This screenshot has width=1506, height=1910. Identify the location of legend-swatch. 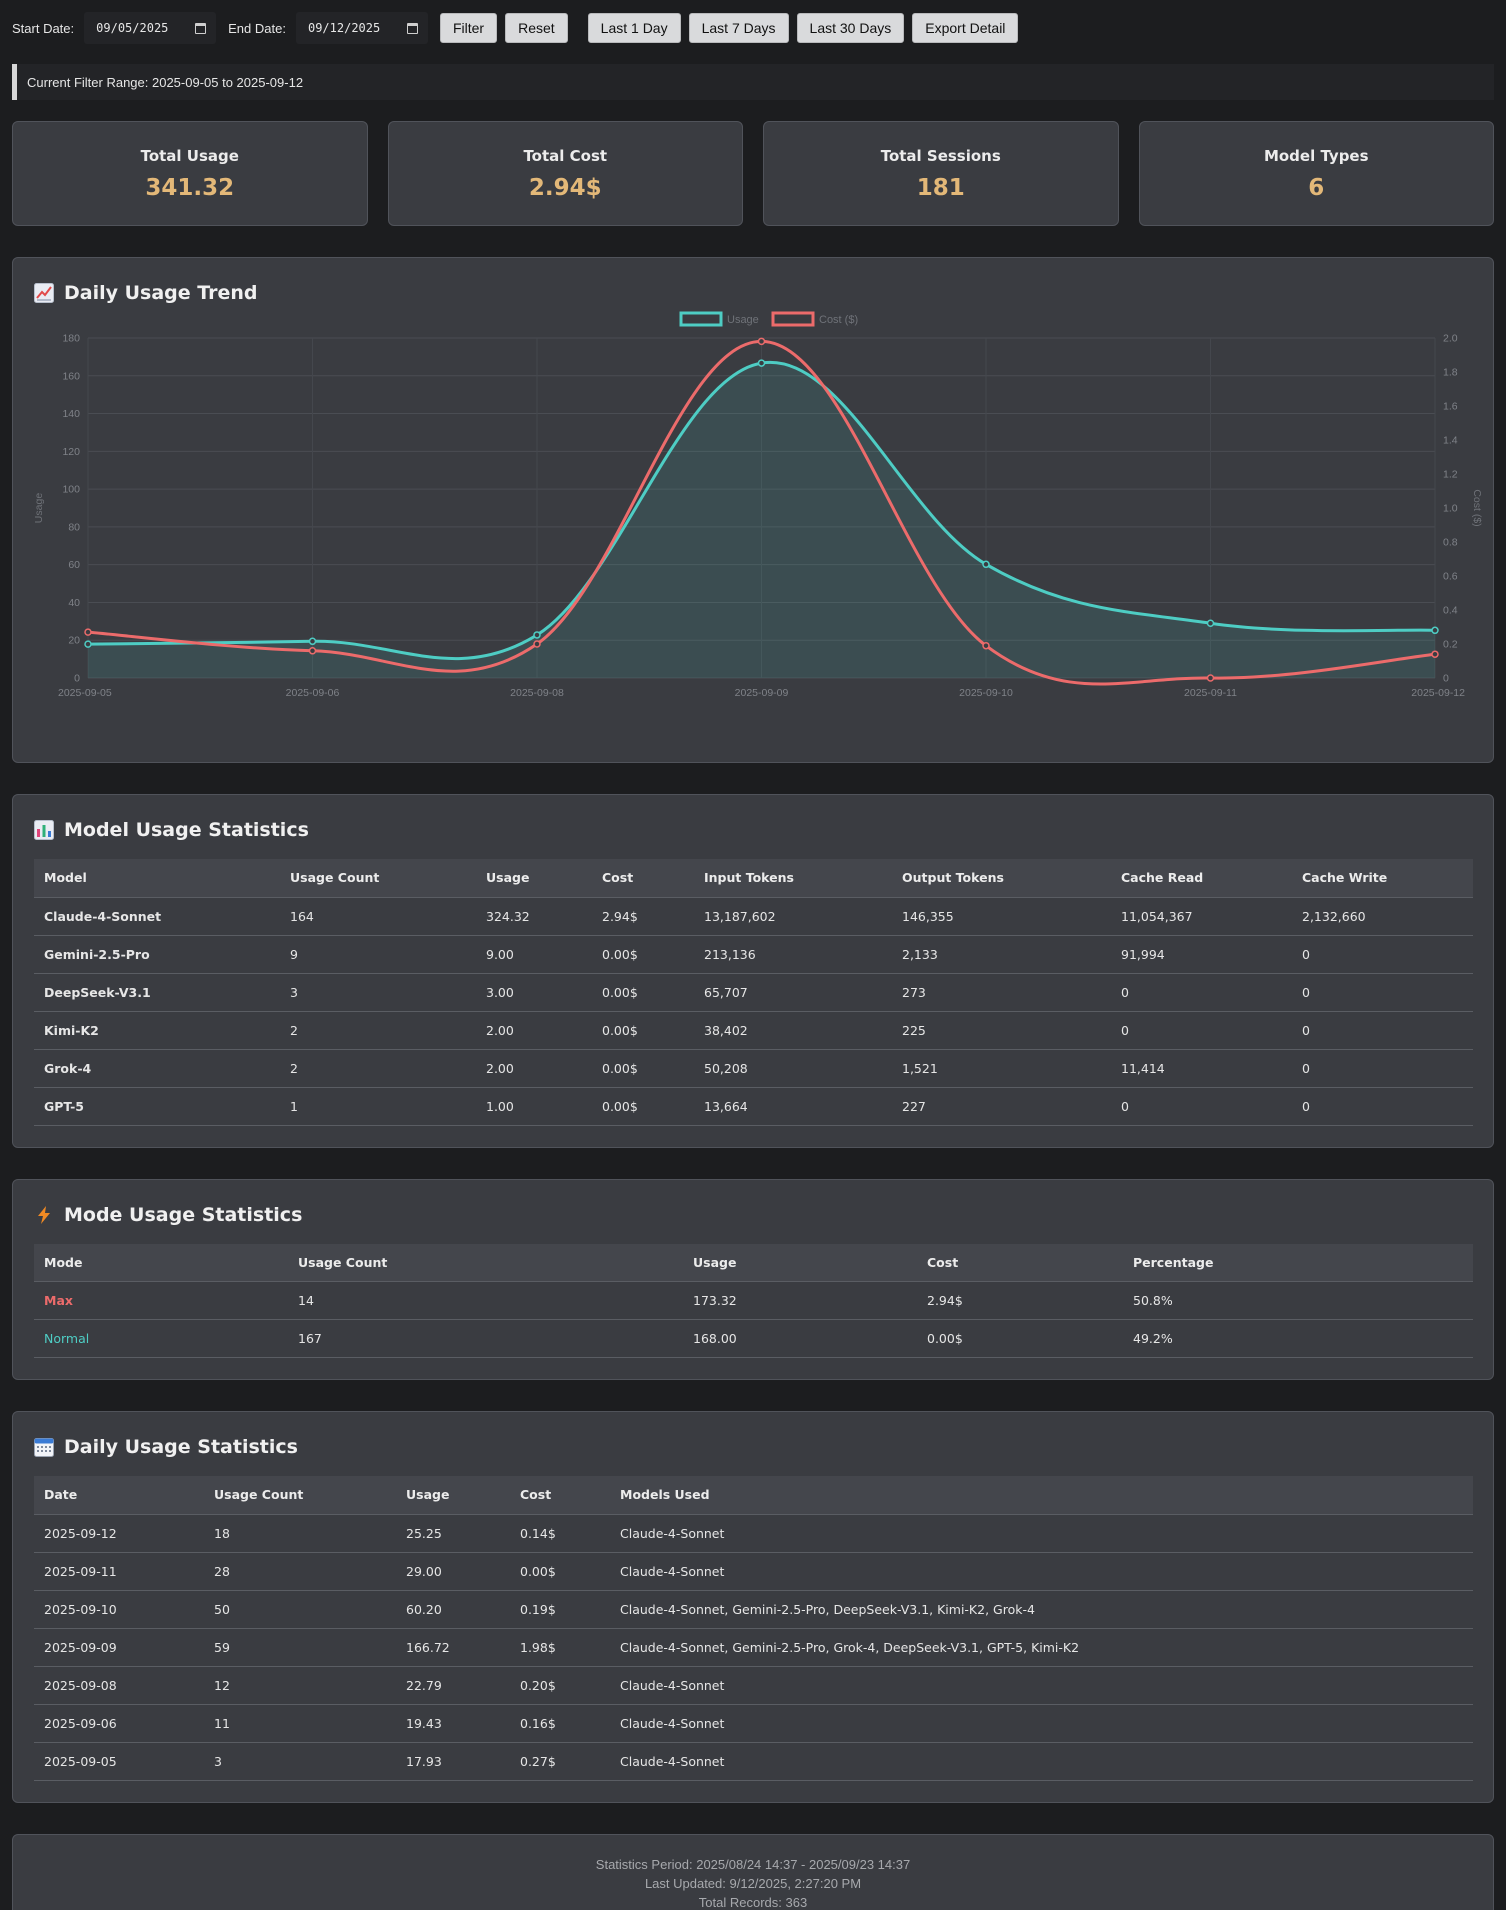
(701, 319).